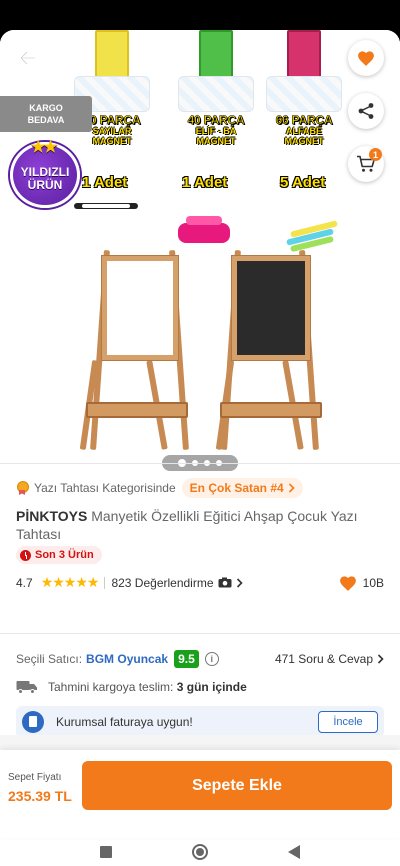 The height and width of the screenshot is (866, 400). I want to click on price-label: Sepet Fiyatı, so click(35, 777).